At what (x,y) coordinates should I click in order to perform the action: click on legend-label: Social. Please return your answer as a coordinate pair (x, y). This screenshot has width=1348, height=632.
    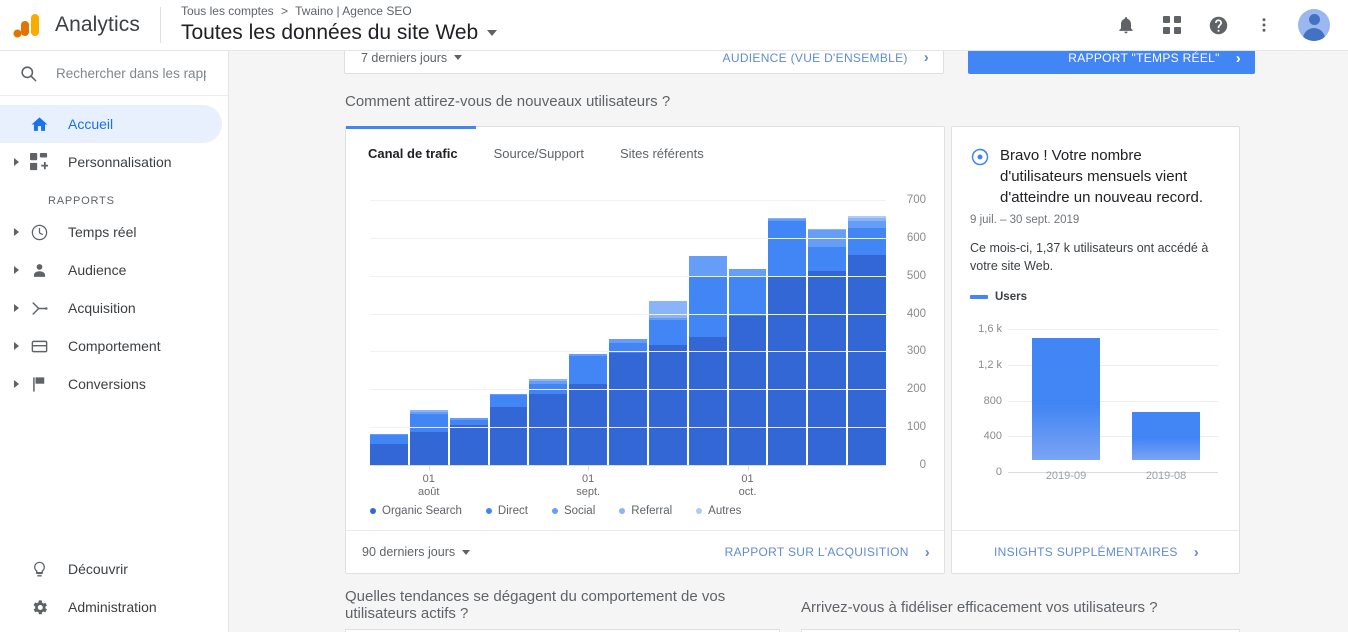
    Looking at the image, I should click on (579, 511).